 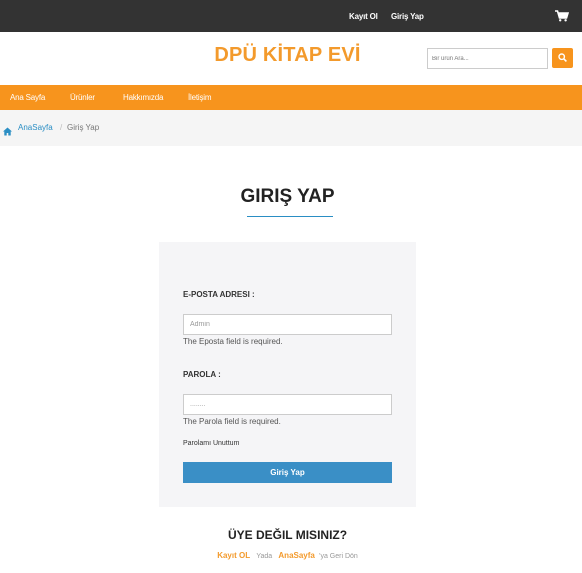 What do you see at coordinates (232, 421) in the screenshot?
I see `password-error: The Parola field is required.` at bounding box center [232, 421].